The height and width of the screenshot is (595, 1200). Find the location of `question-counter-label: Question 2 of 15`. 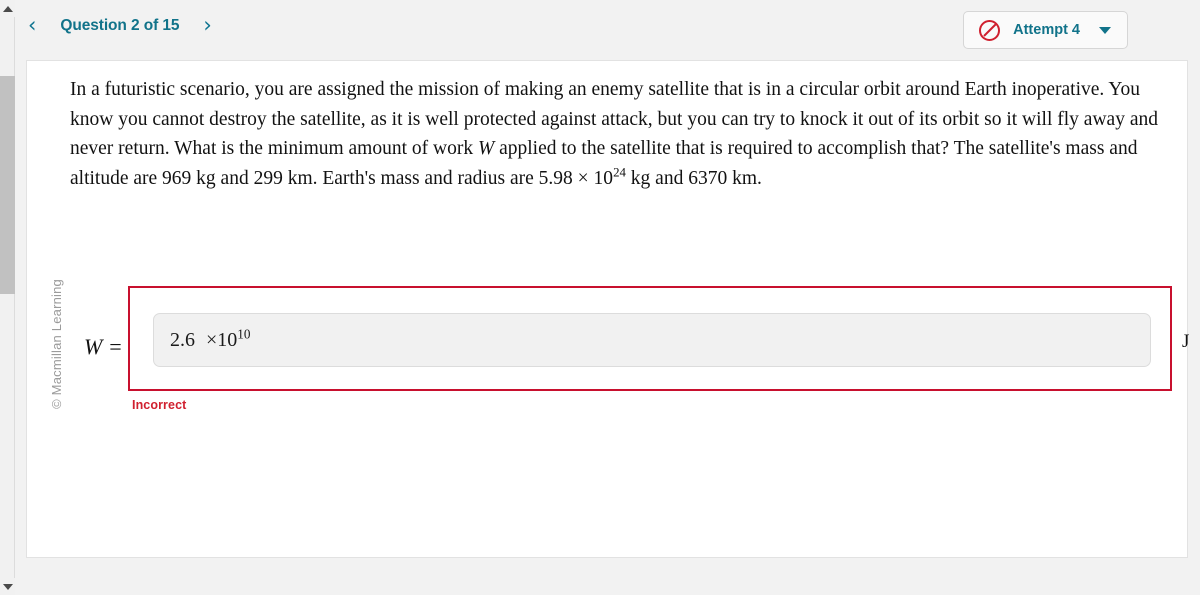

question-counter-label: Question 2 of 15 is located at coordinates (120, 25).